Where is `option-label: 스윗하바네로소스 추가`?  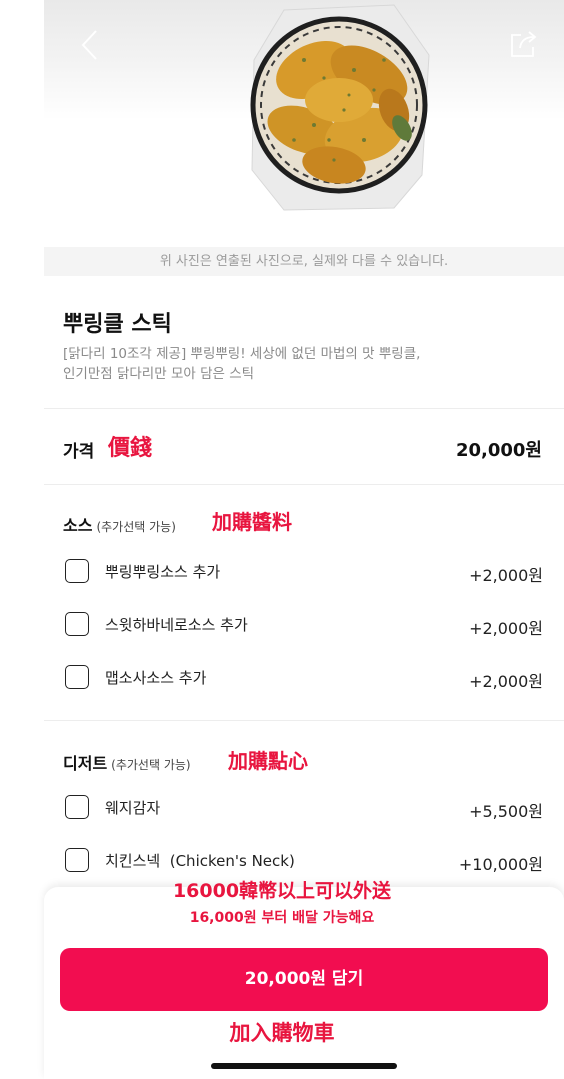 option-label: 스윗하바네로소스 추가 is located at coordinates (176, 625).